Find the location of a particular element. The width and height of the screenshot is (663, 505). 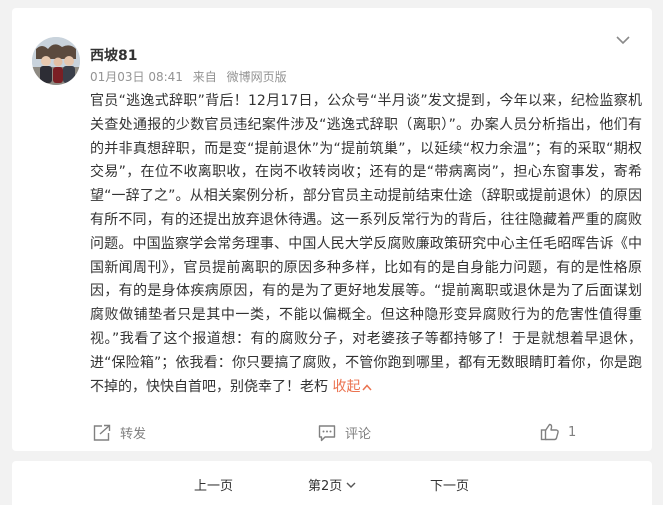

collapse-link: 收起 is located at coordinates (352, 386).